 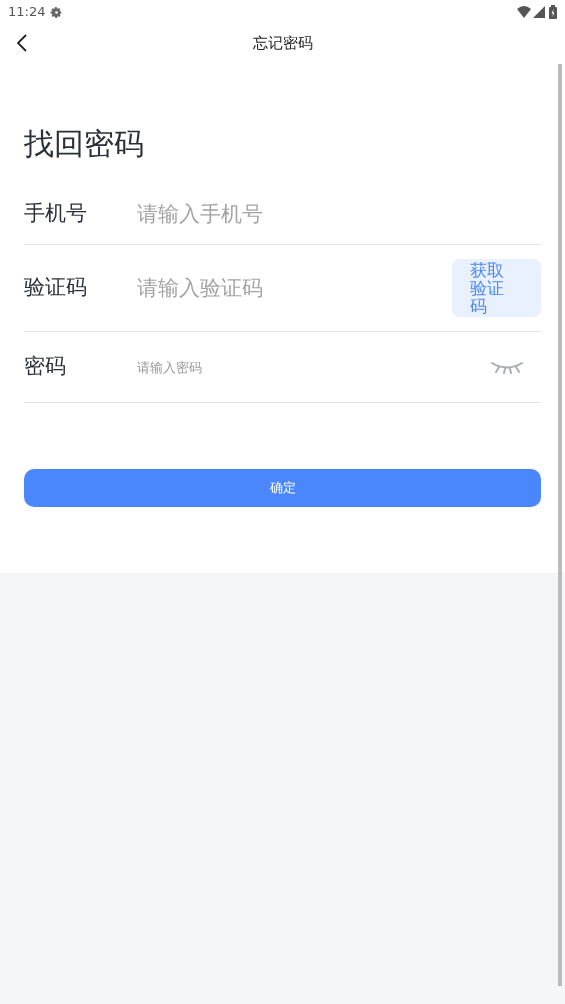 I want to click on chevron-left-icon, so click(x=22, y=43).